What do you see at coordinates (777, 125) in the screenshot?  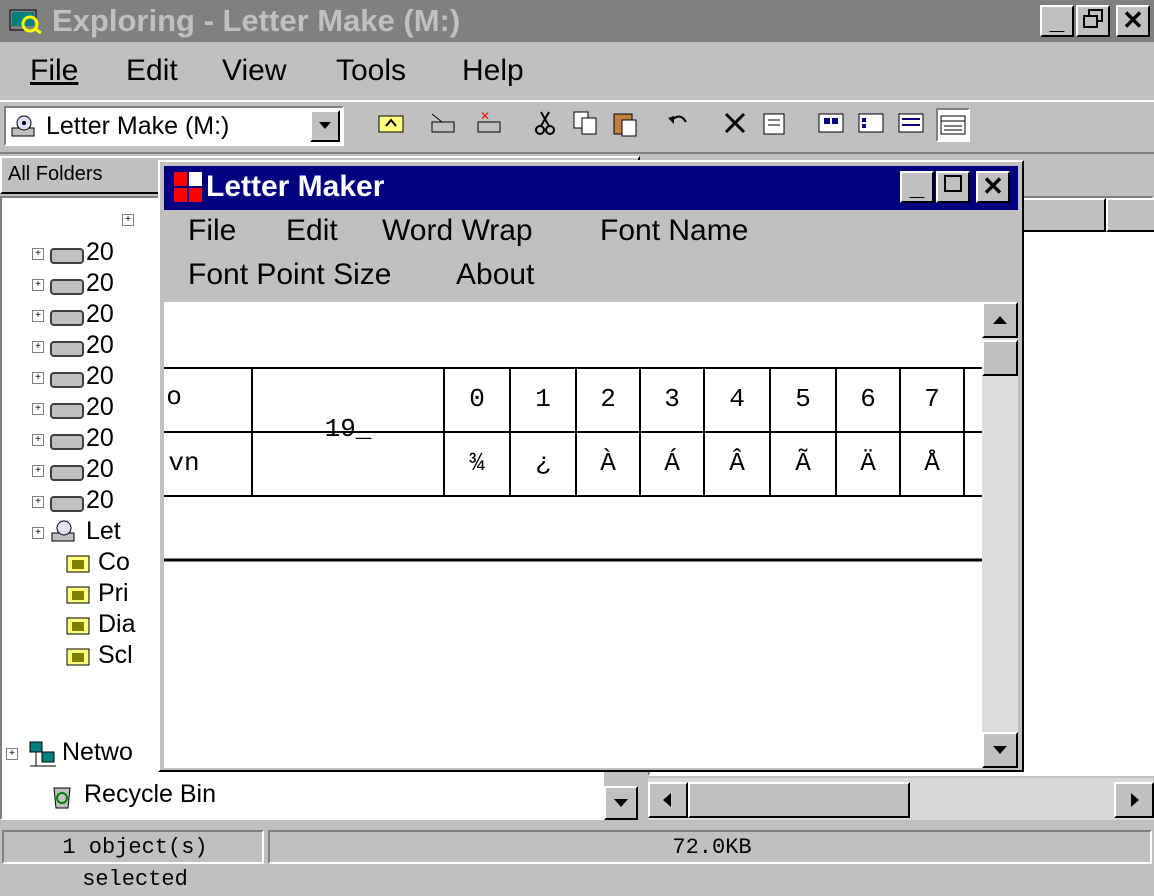 I see `properties-button` at bounding box center [777, 125].